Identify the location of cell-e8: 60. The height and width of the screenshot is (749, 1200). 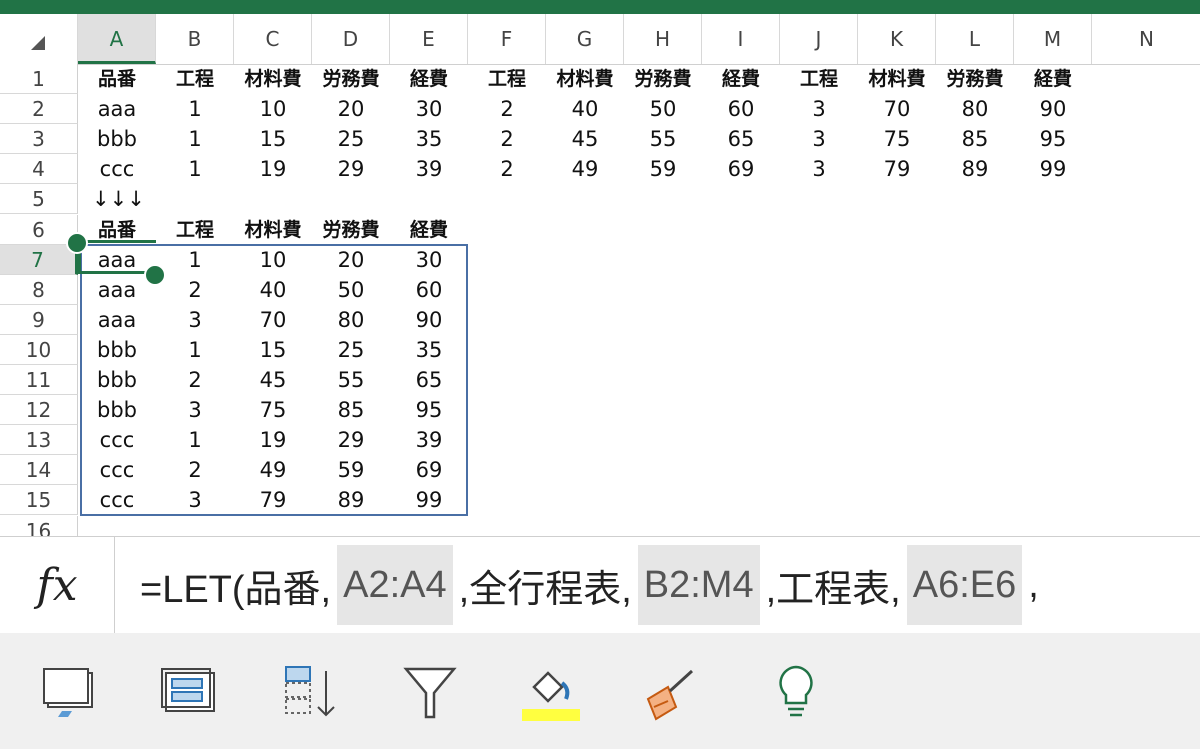
(429, 290).